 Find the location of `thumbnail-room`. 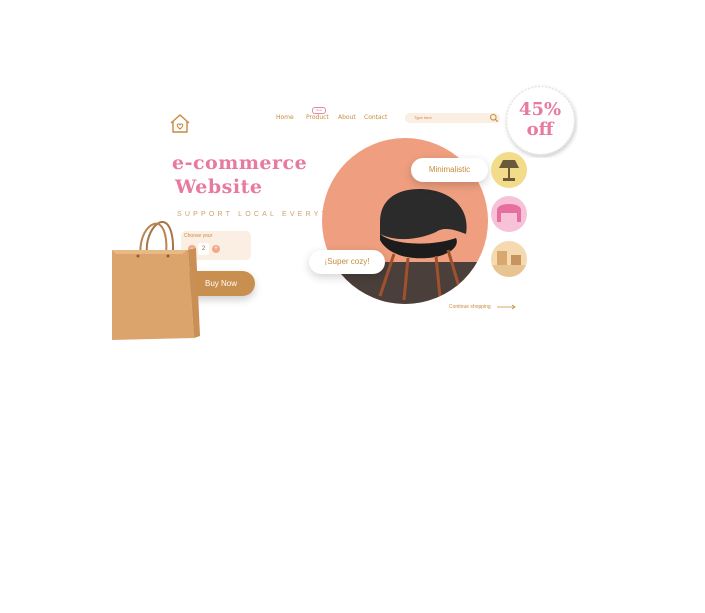

thumbnail-room is located at coordinates (509, 259).